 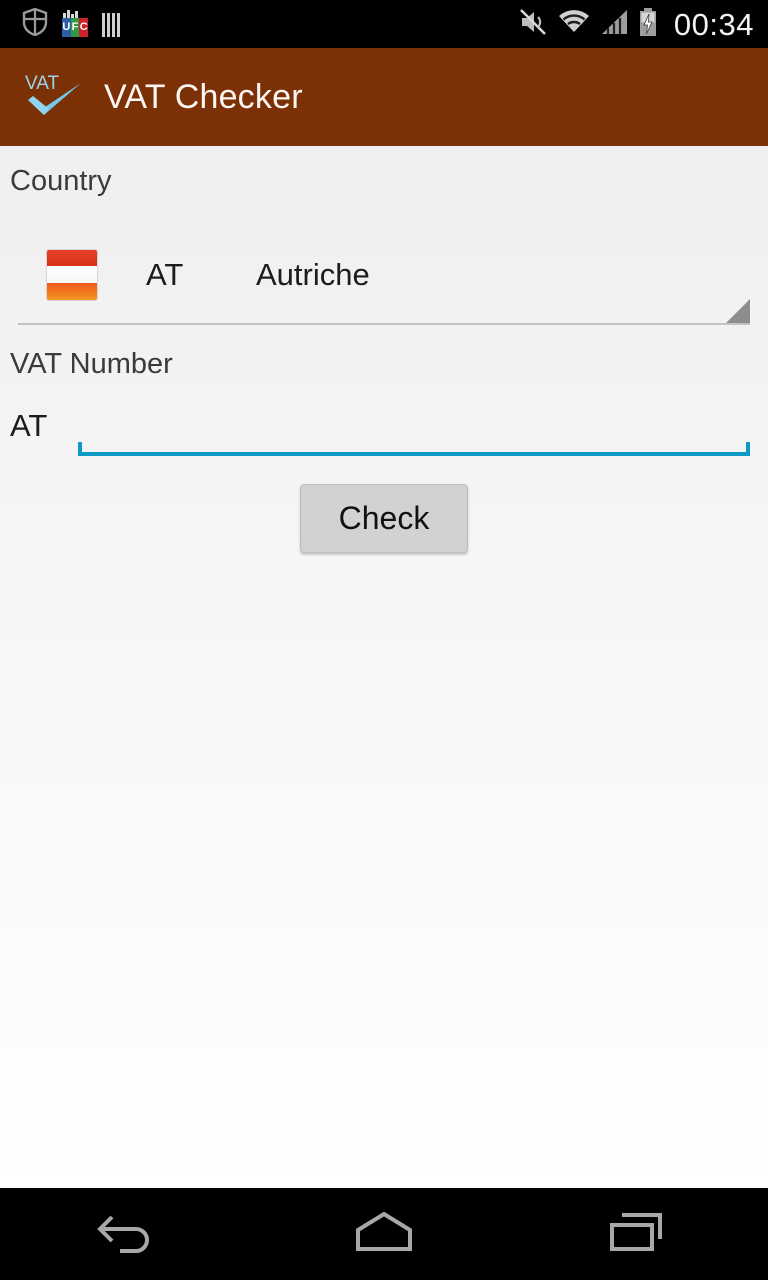 What do you see at coordinates (54, 97) in the screenshot?
I see `vat-check-icon: VAT` at bounding box center [54, 97].